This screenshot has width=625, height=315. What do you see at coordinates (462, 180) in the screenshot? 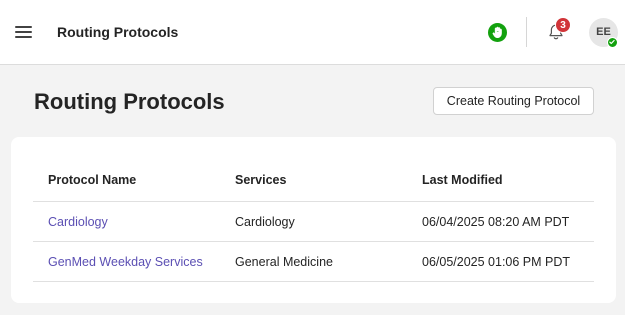
I see `column-header-last-modified: Last Modified` at bounding box center [462, 180].